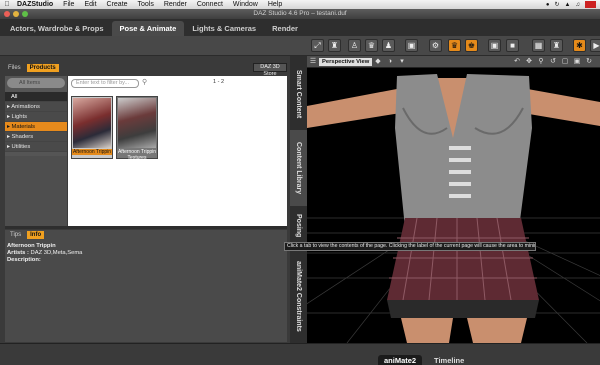 This screenshot has width=600, height=365. I want to click on spot-render-icon: ▣, so click(494, 45).